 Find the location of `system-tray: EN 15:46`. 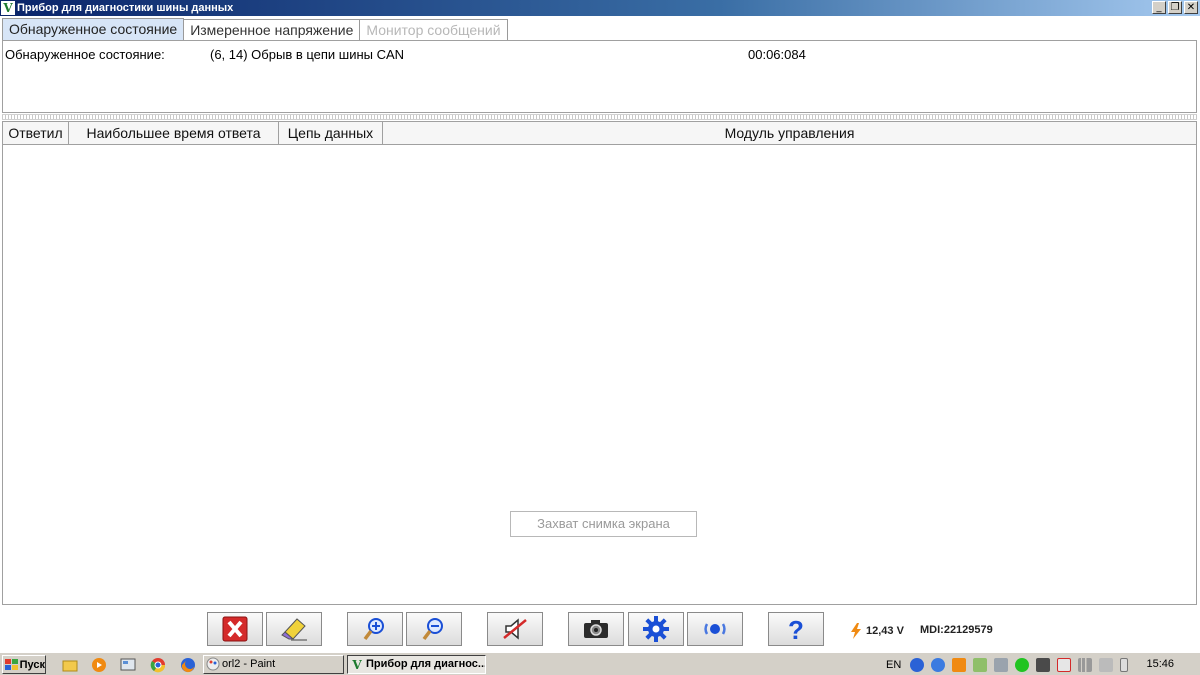

system-tray: EN 15:46 is located at coordinates (1040, 664).